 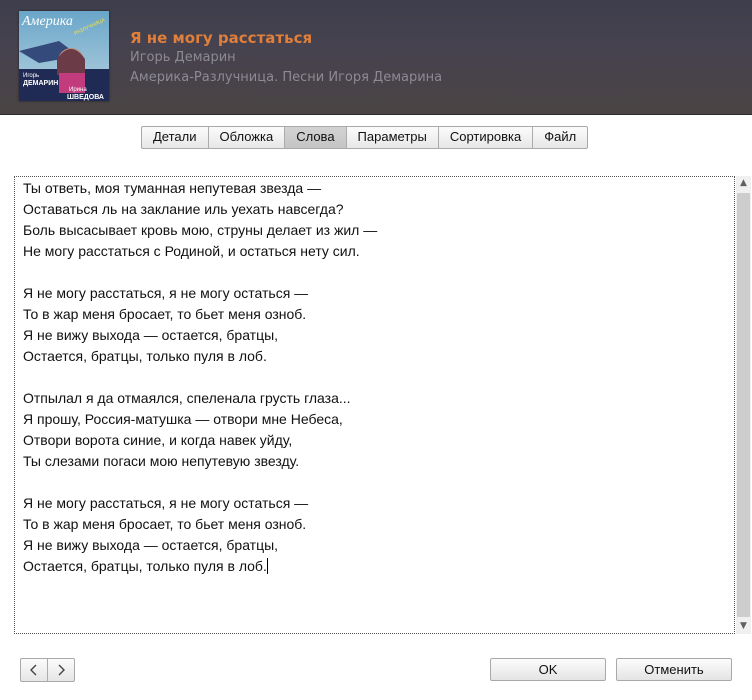 I want to click on scroll-down-icon: ▼, so click(x=743, y=626).